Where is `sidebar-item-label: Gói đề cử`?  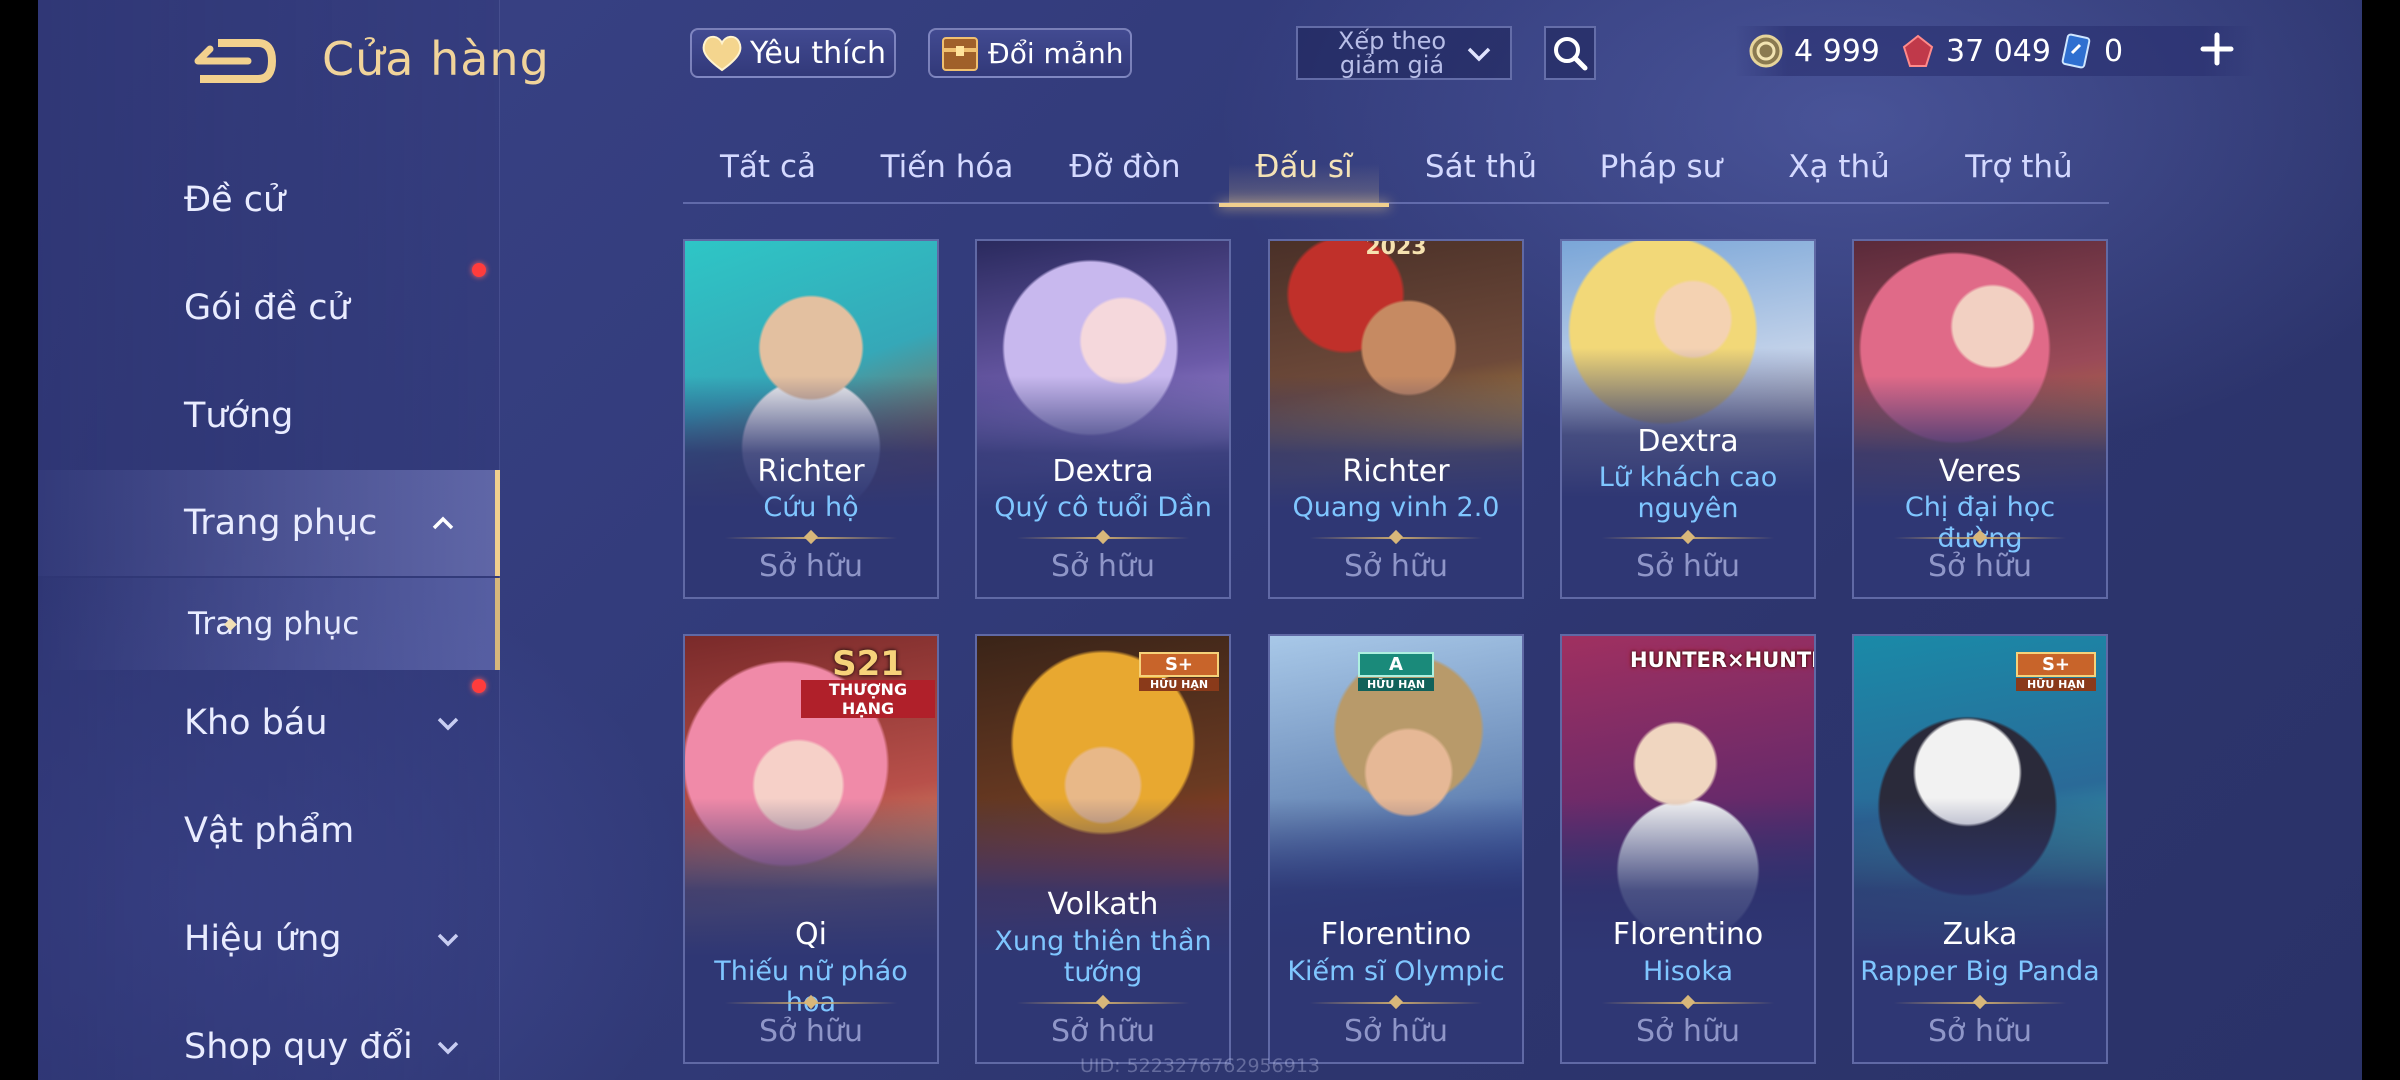
sidebar-item-label: Gói đề cử is located at coordinates (267, 308).